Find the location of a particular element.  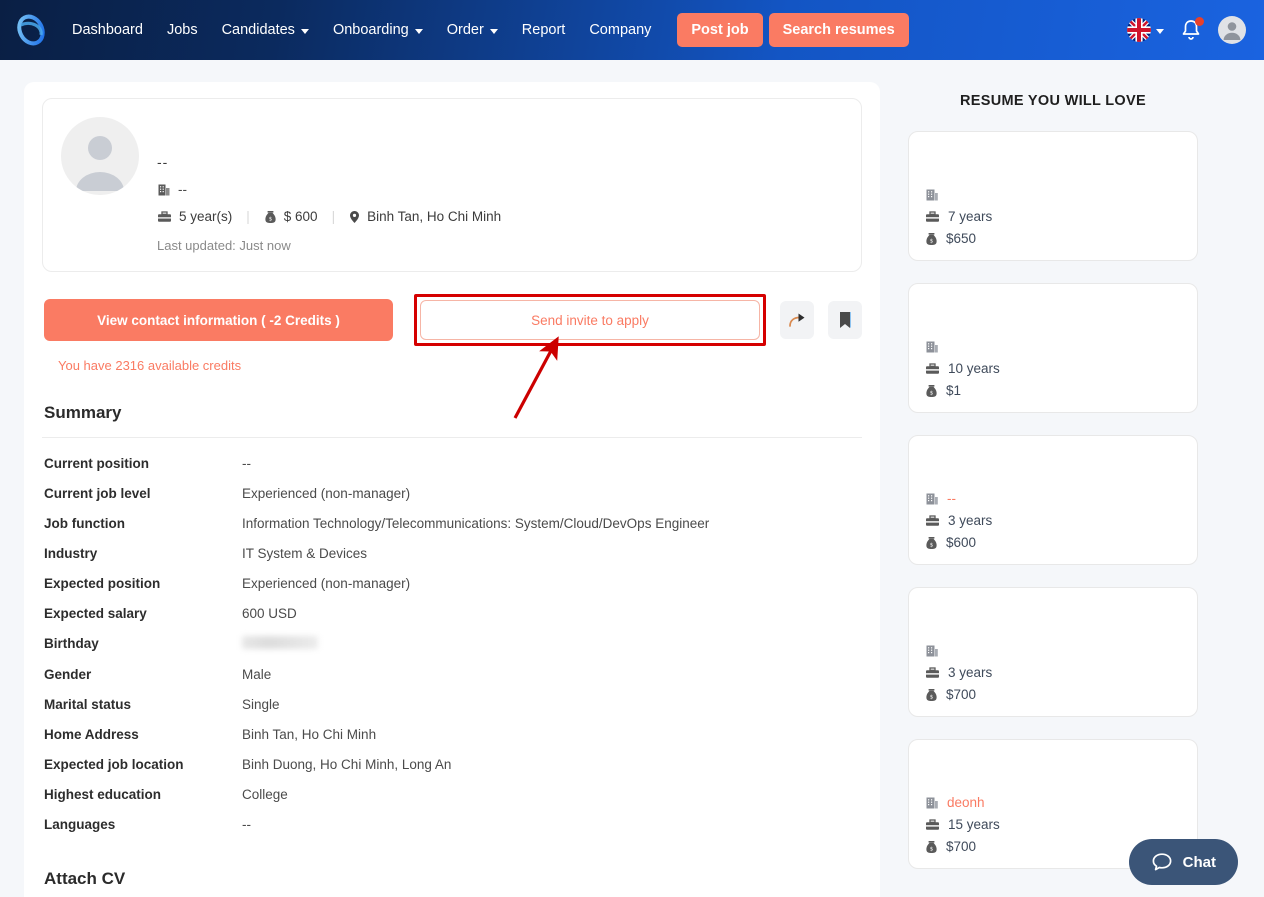

summary-row: Gender Male is located at coordinates (452, 682).